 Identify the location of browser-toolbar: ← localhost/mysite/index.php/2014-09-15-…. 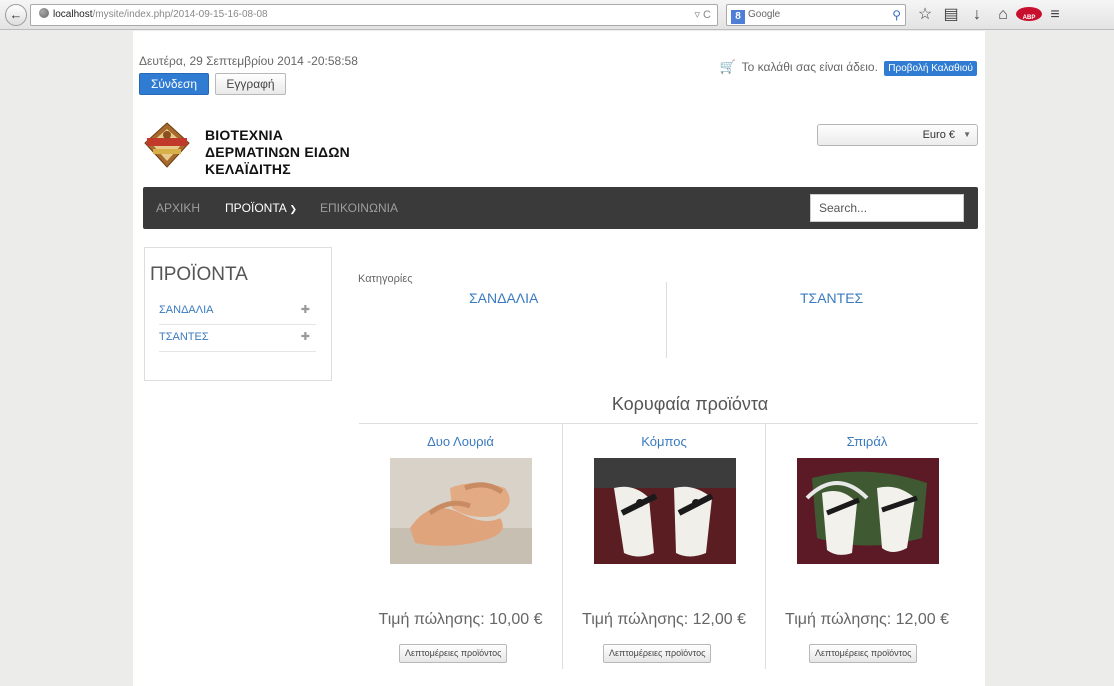
(557, 15).